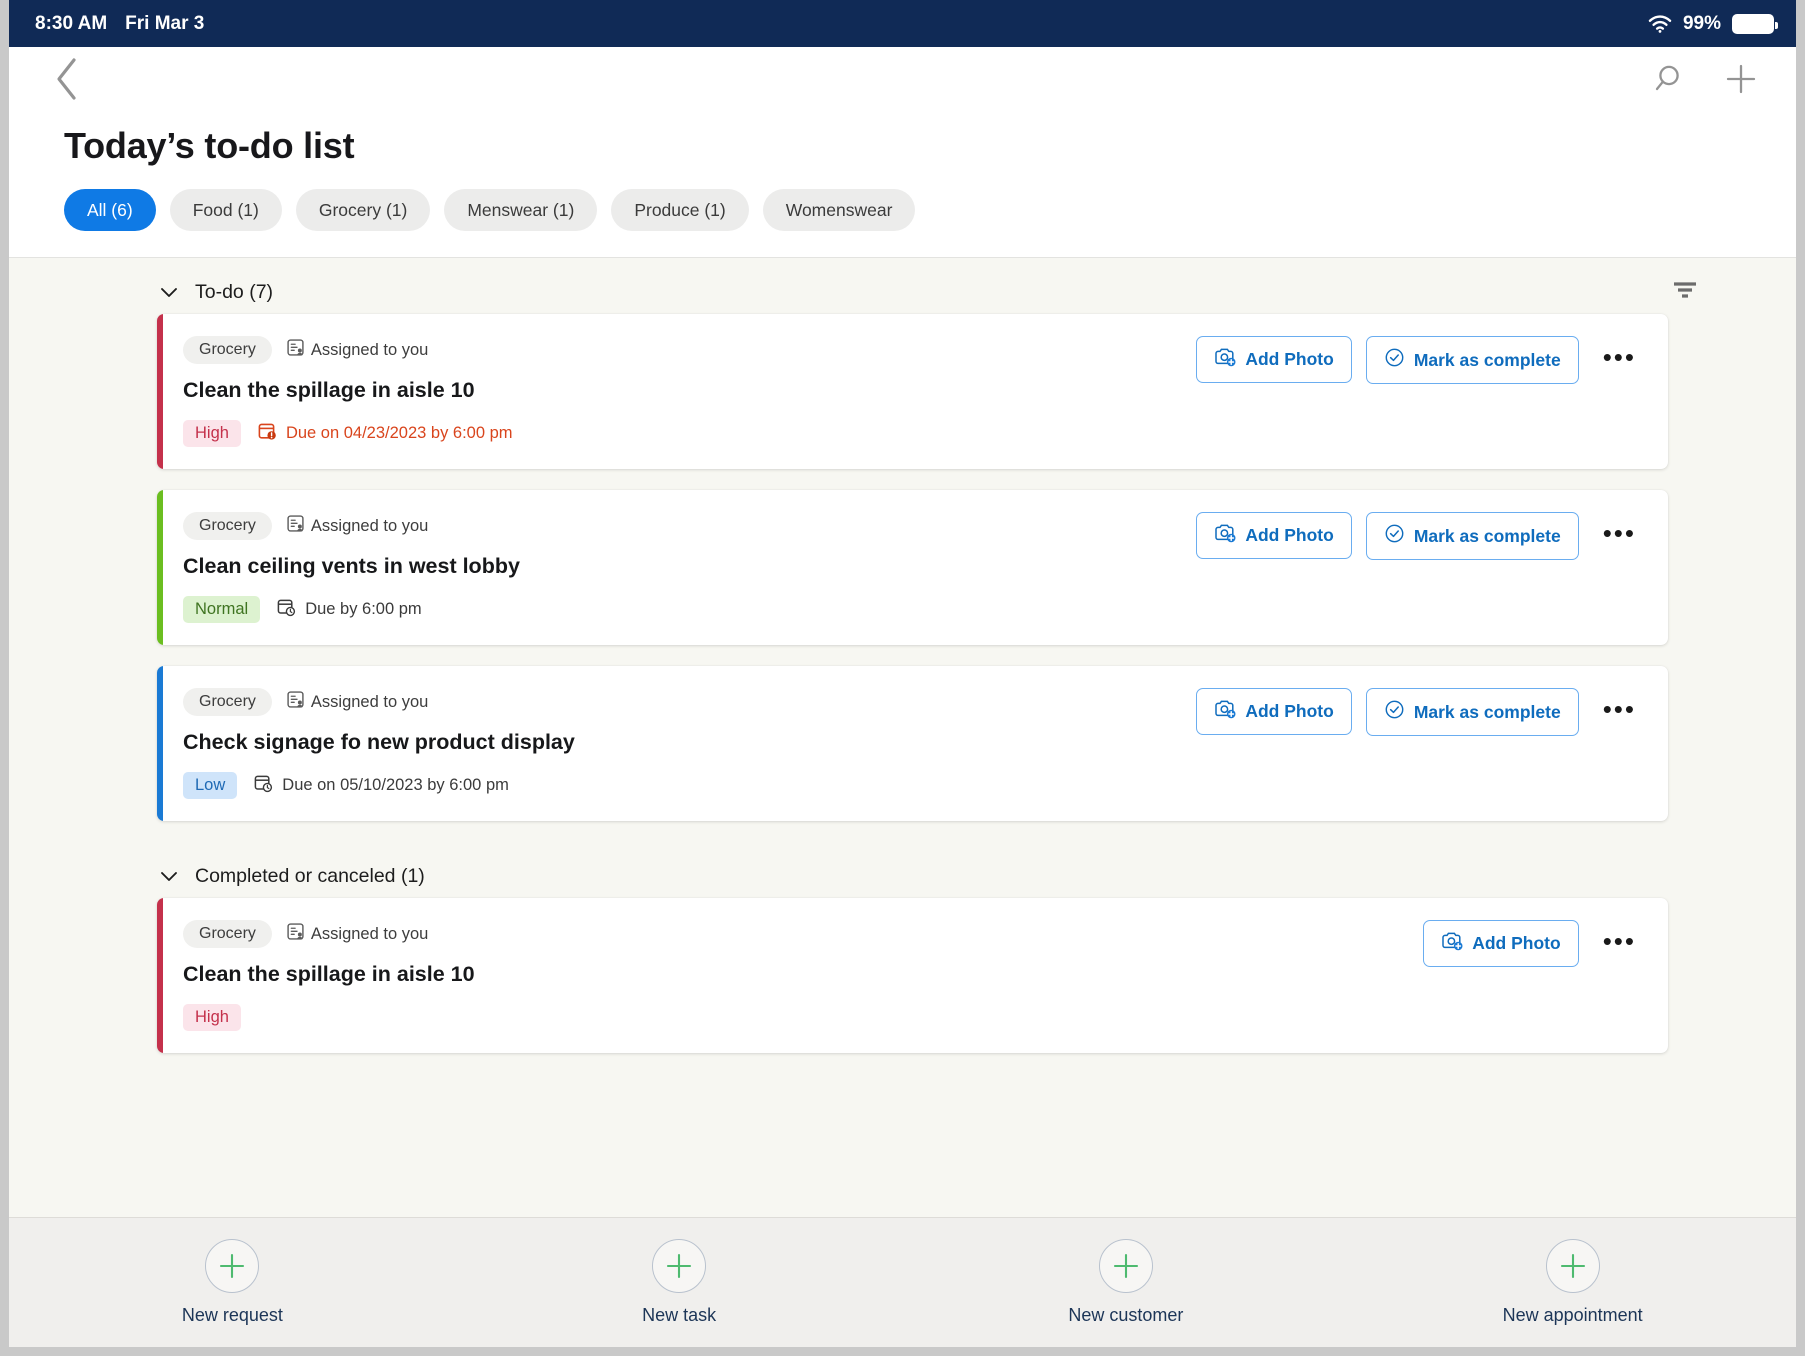 The height and width of the screenshot is (1356, 1805). I want to click on chip-womenswear: Womenswear, so click(839, 210).